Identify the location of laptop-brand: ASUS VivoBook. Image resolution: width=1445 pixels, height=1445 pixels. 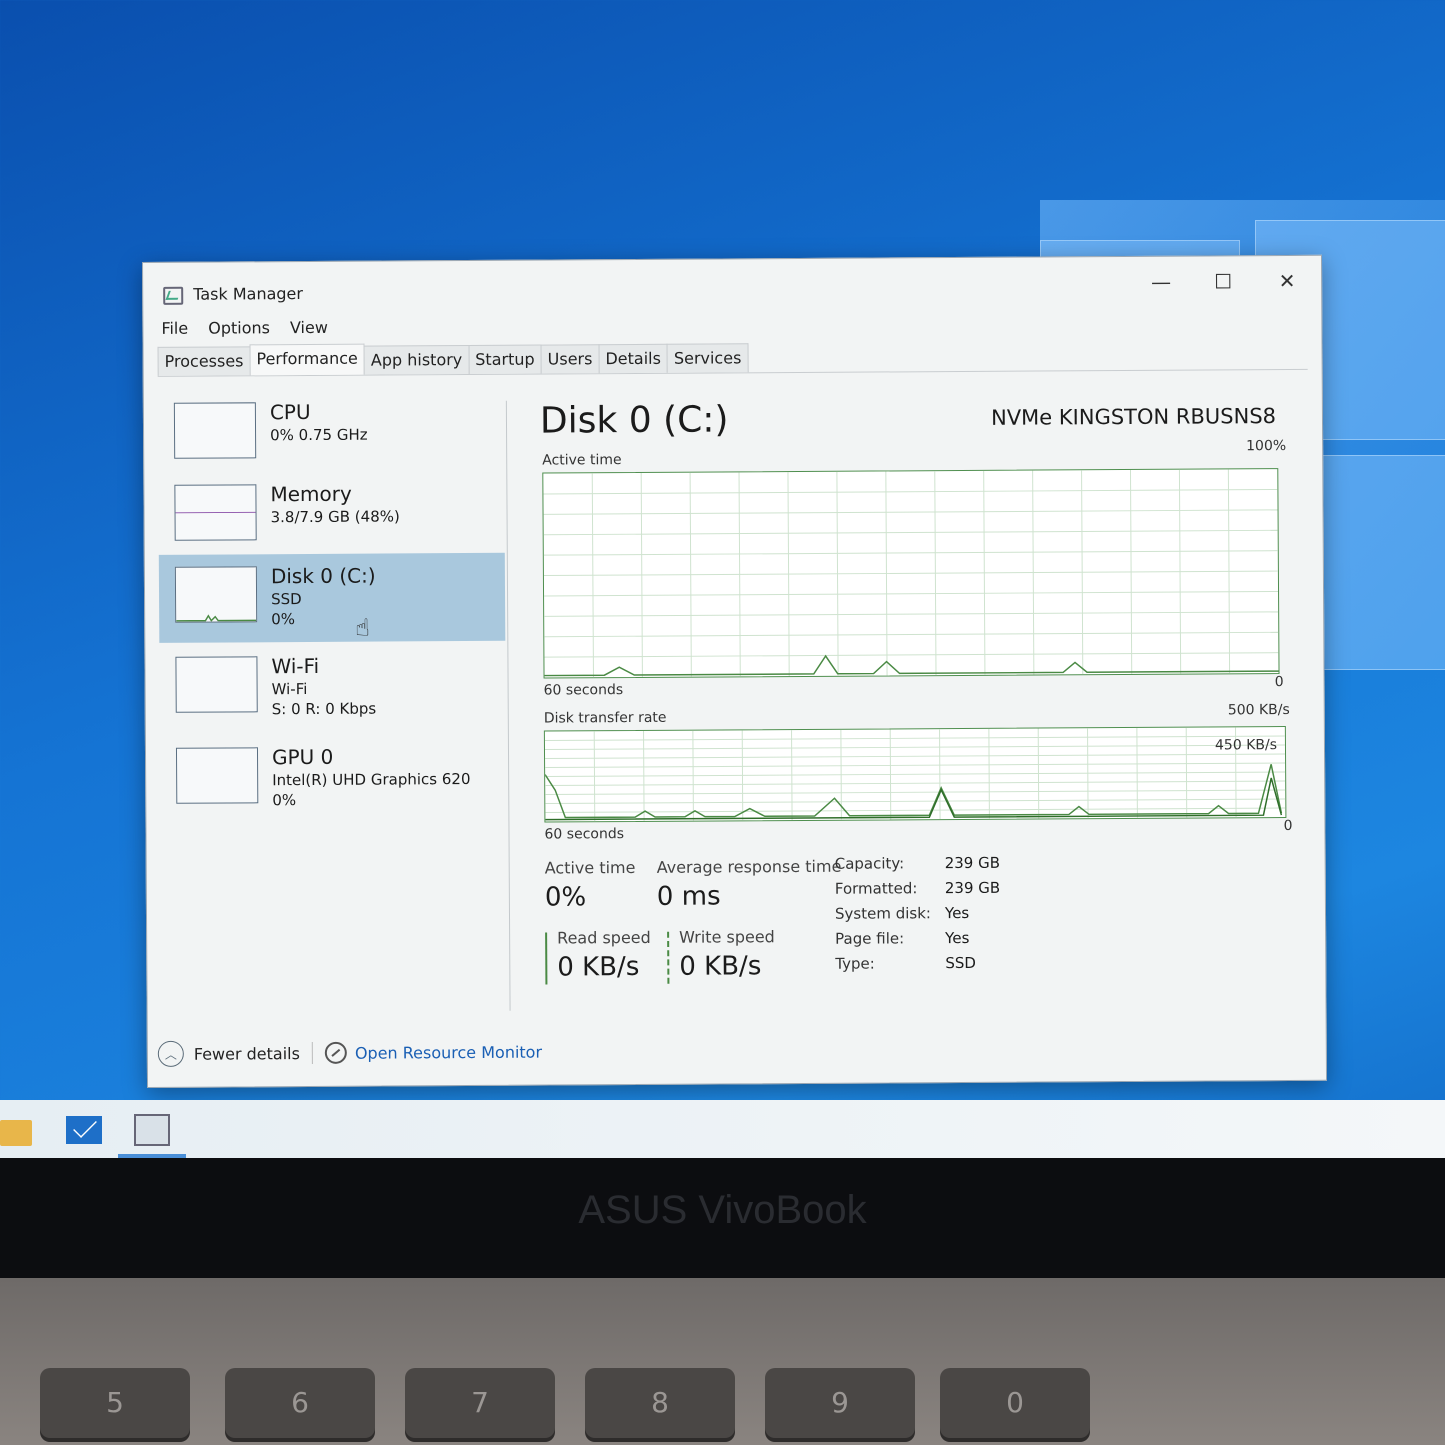
(722, 1210).